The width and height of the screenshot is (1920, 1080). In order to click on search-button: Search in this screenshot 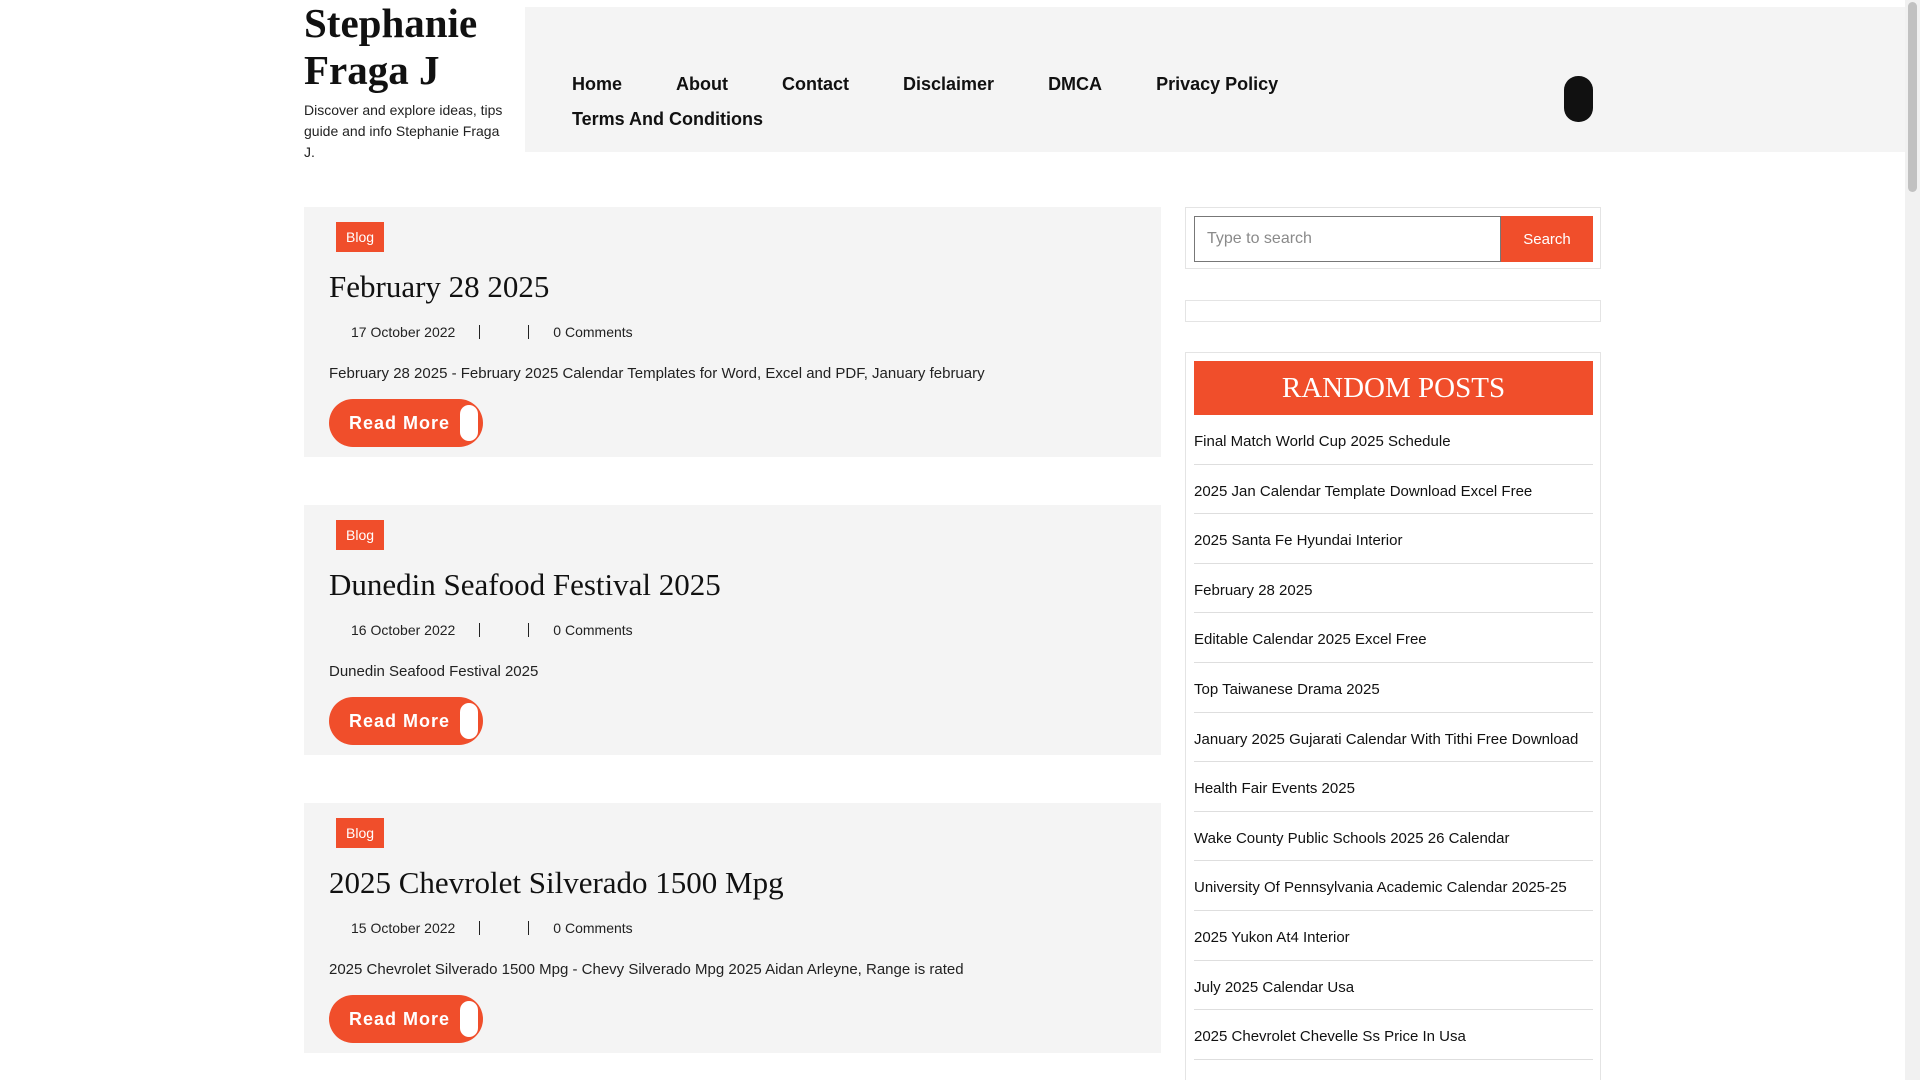, I will do `click(1547, 239)`.